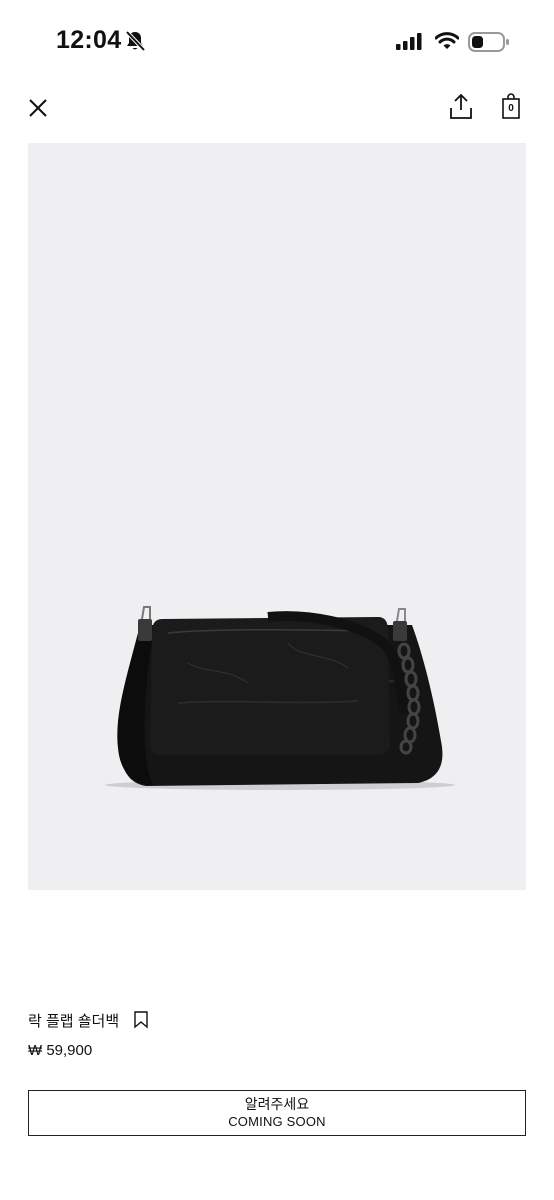 This screenshot has width=554, height=1200. What do you see at coordinates (461, 107) in the screenshot?
I see `share-icon` at bounding box center [461, 107].